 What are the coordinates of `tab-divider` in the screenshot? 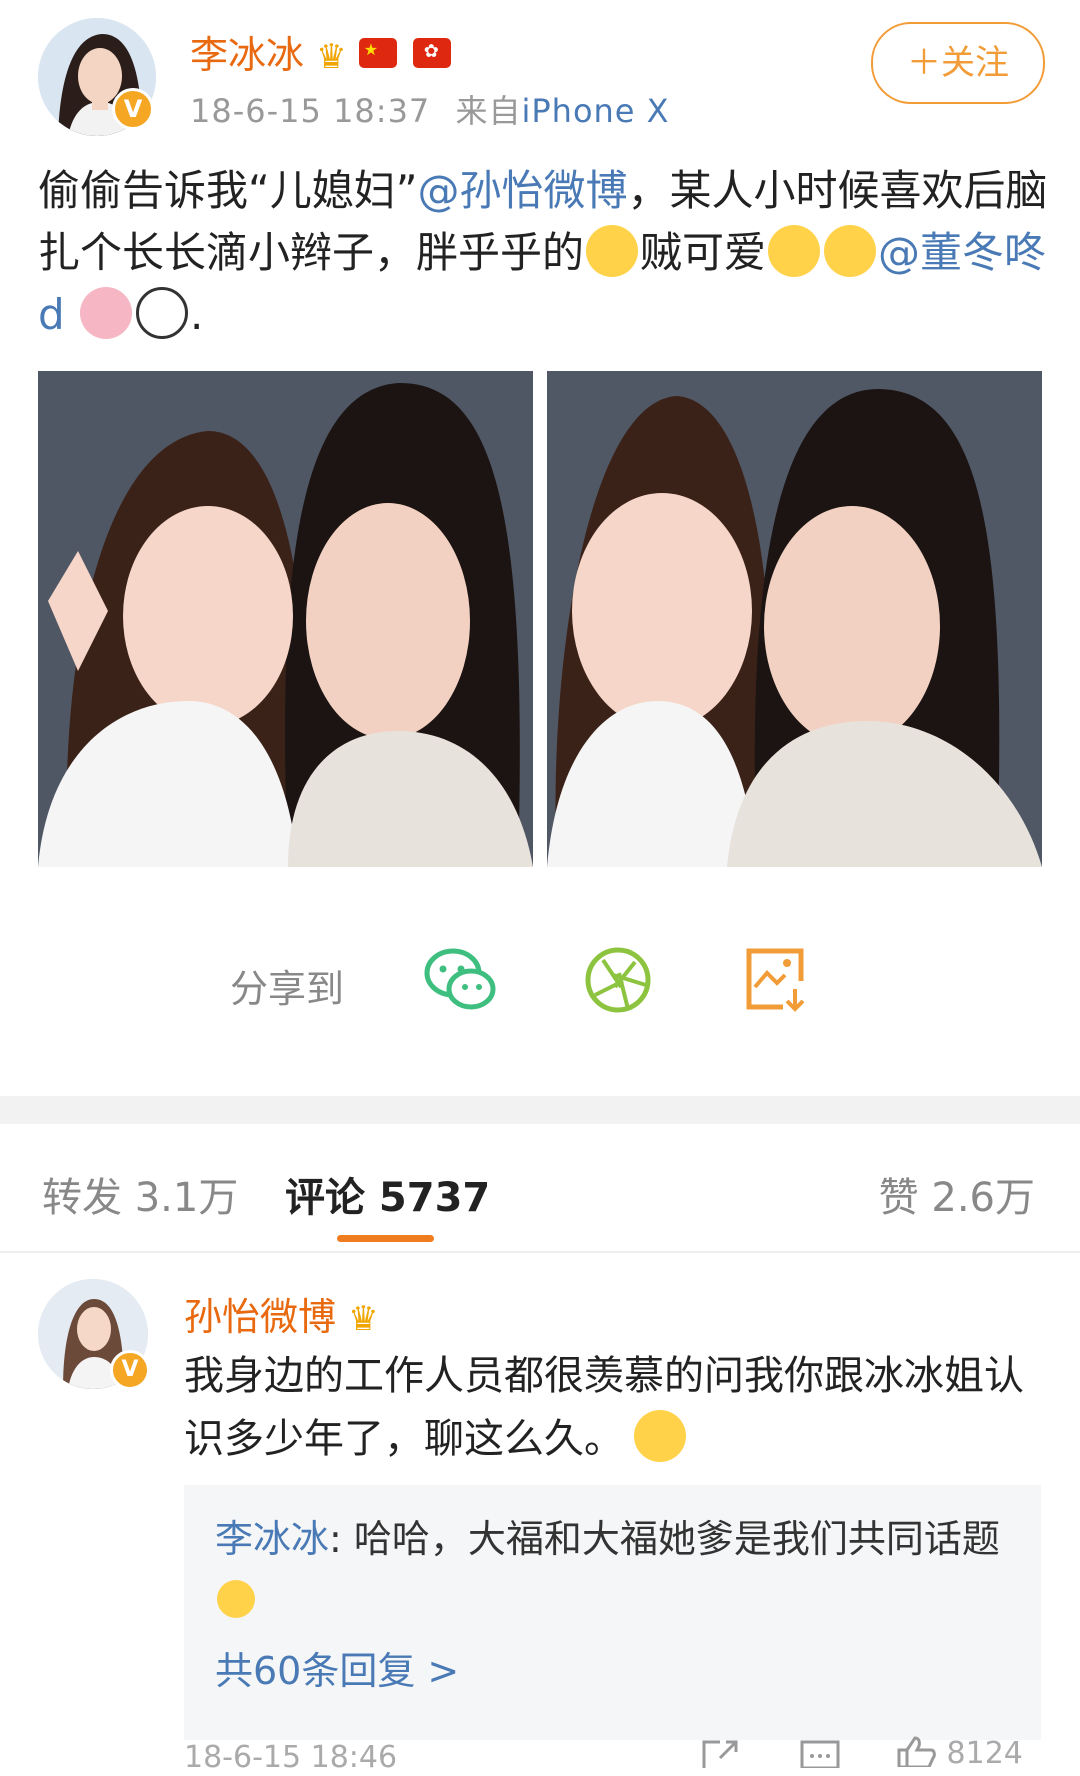 It's located at (540, 1252).